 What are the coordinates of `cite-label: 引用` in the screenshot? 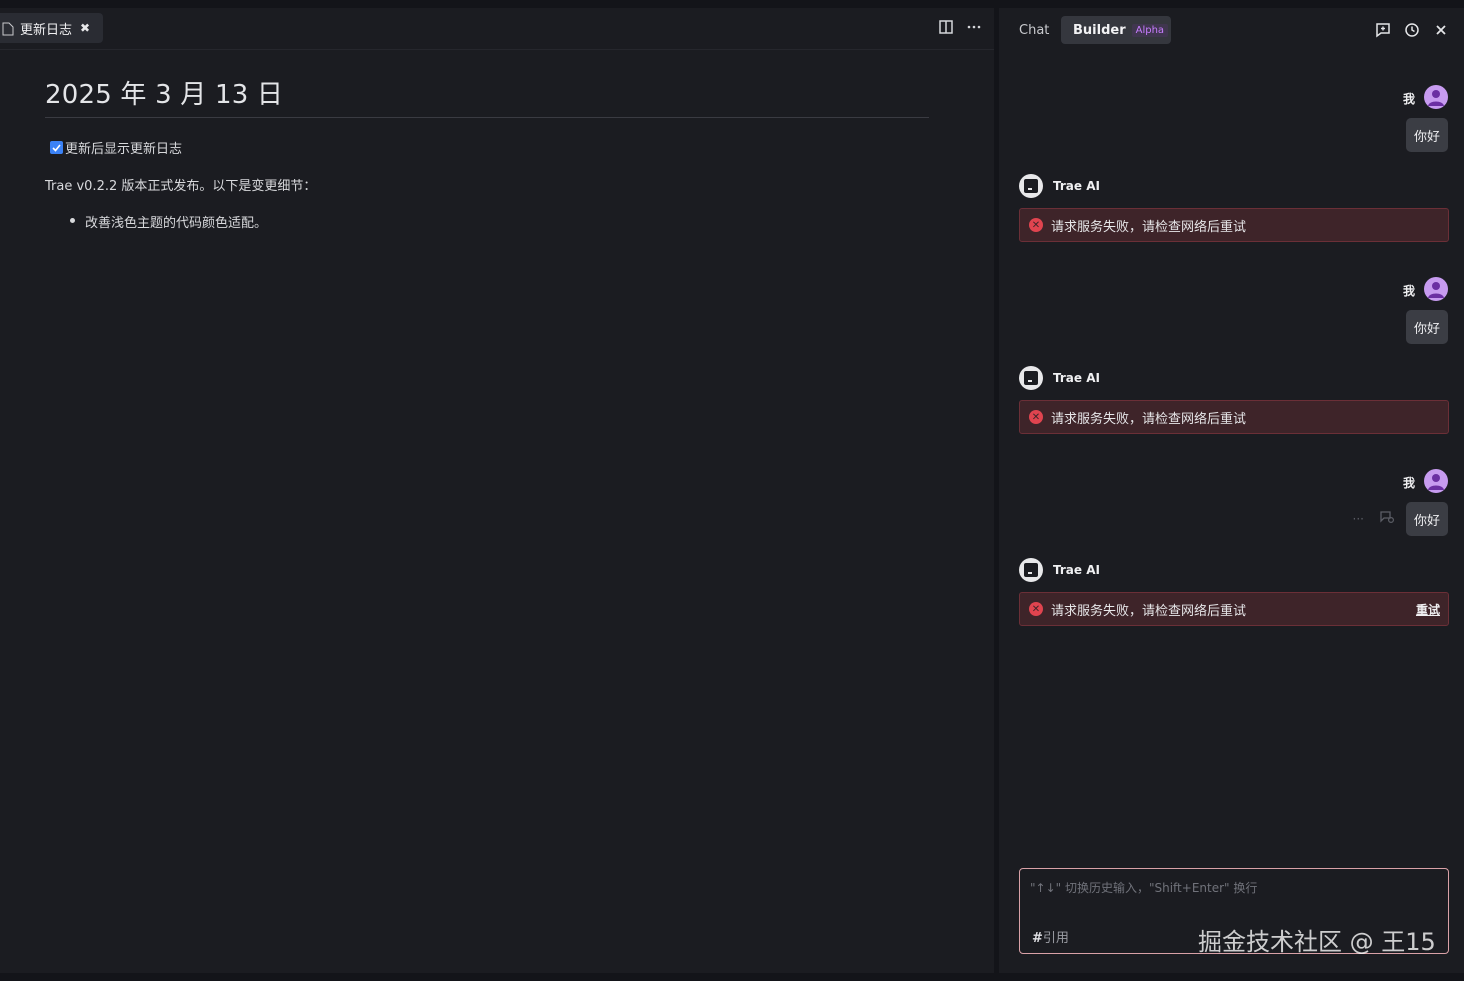 It's located at (1055, 938).